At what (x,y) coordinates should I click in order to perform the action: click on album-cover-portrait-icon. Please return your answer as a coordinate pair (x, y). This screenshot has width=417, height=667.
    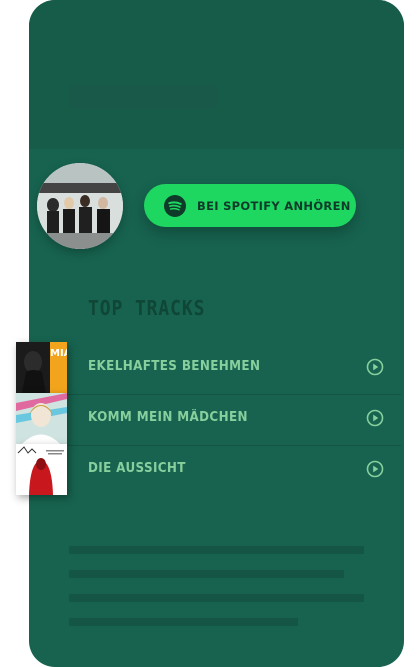
    Looking at the image, I should click on (41, 418).